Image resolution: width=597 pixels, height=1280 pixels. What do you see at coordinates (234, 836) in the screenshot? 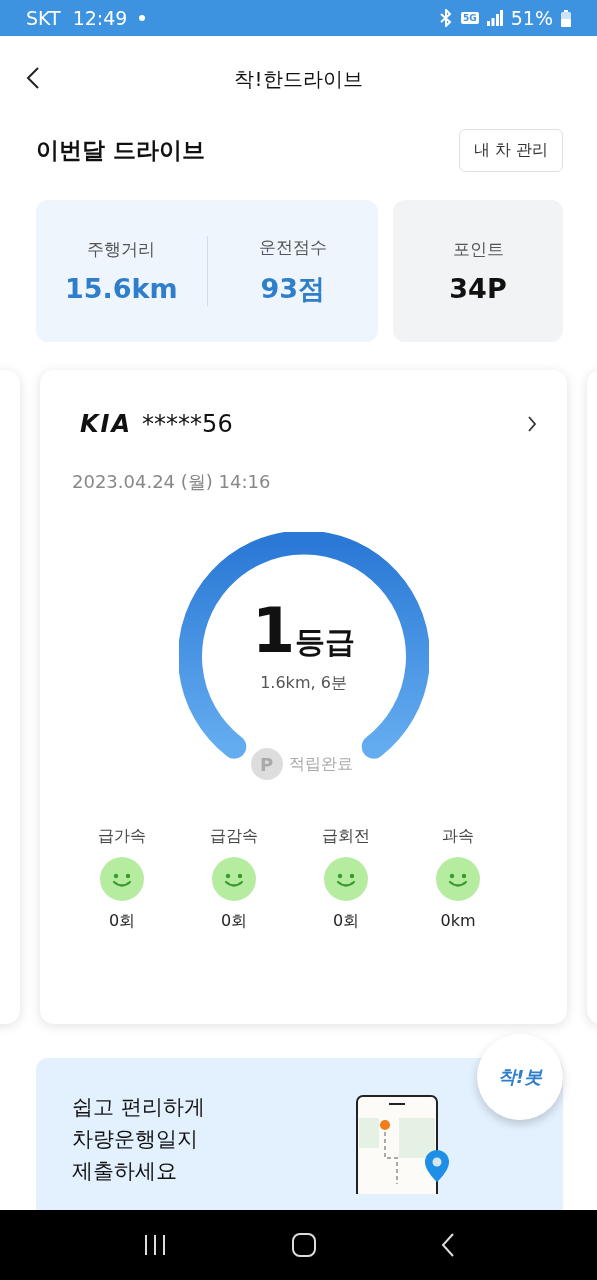
I see `event-label: 급감속` at bounding box center [234, 836].